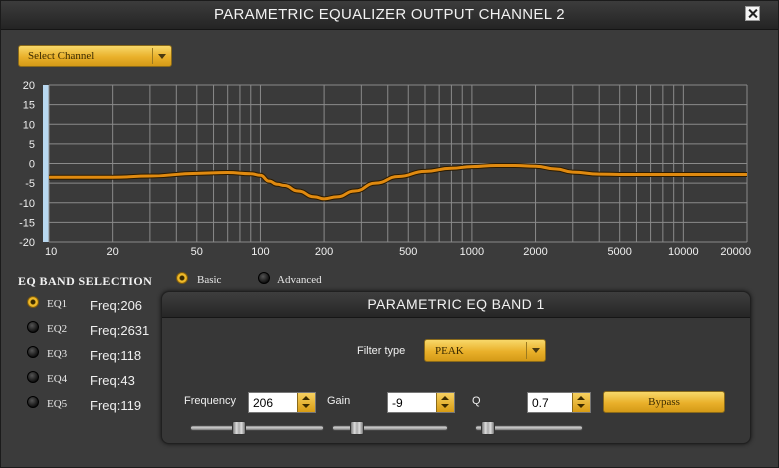 The height and width of the screenshot is (468, 779). Describe the element at coordinates (472, 252) in the screenshot. I see `x-tick-label: 1000` at that location.